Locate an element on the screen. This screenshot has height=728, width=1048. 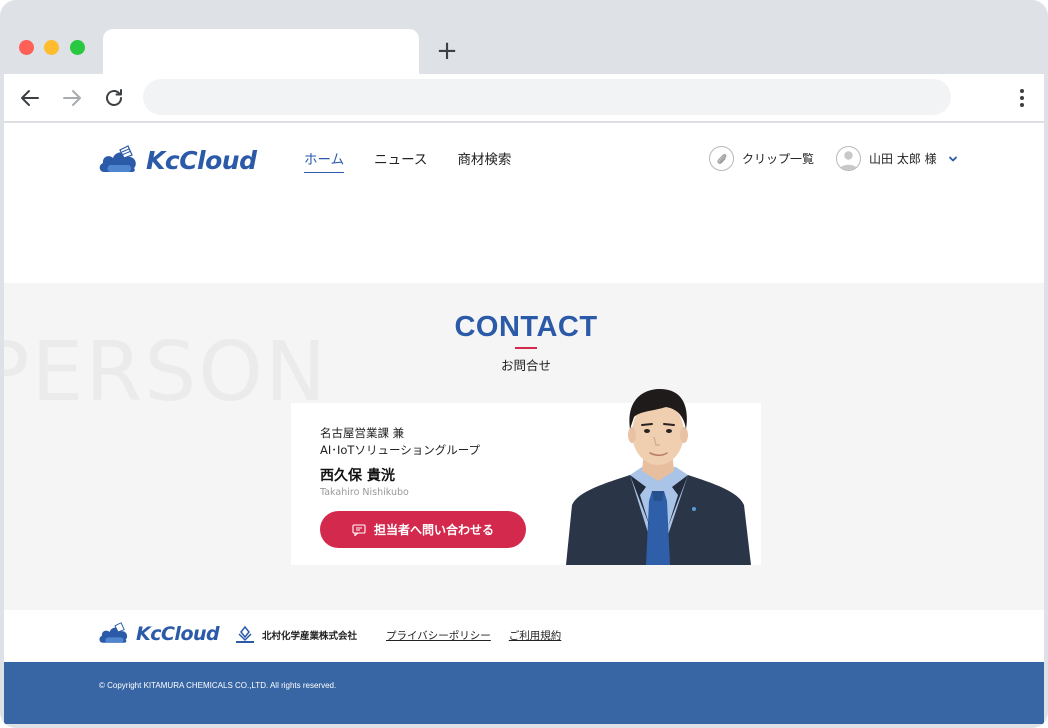
minimize-window-button is located at coordinates (51, 47).